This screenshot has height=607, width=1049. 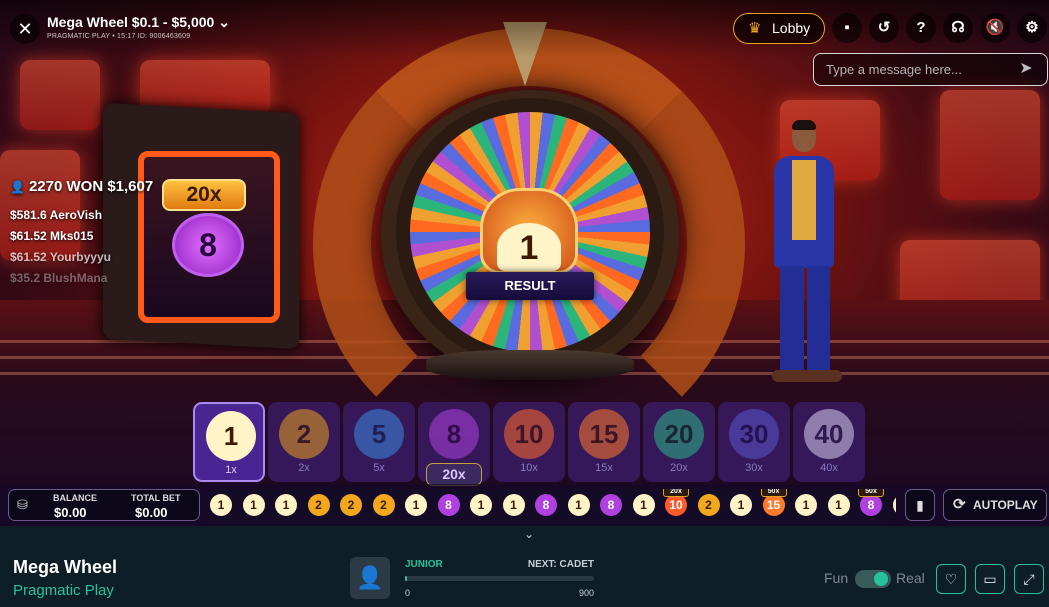 What do you see at coordinates (454, 434) in the screenshot?
I see `bet-spot-number: 8` at bounding box center [454, 434].